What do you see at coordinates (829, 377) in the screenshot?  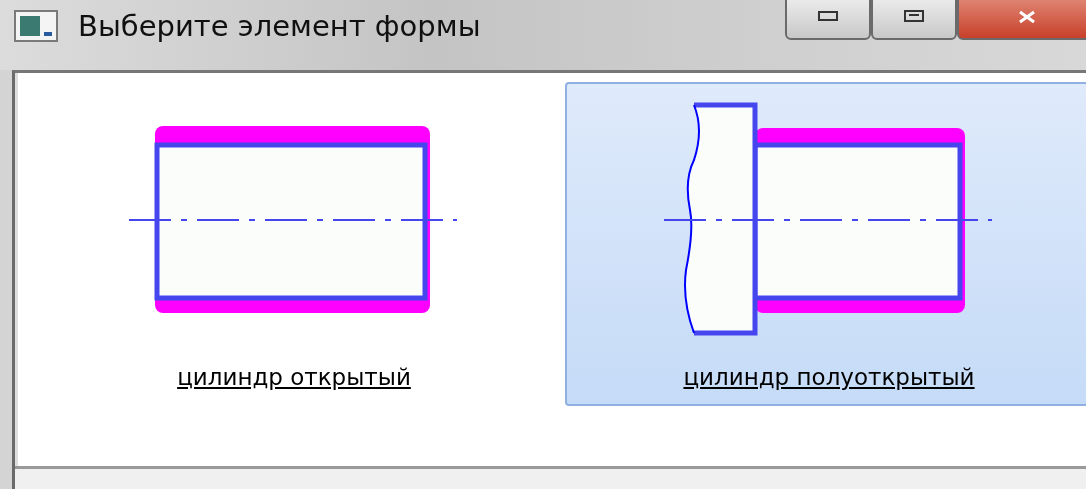 I see `shape-label: цилиндр полуоткрытый` at bounding box center [829, 377].